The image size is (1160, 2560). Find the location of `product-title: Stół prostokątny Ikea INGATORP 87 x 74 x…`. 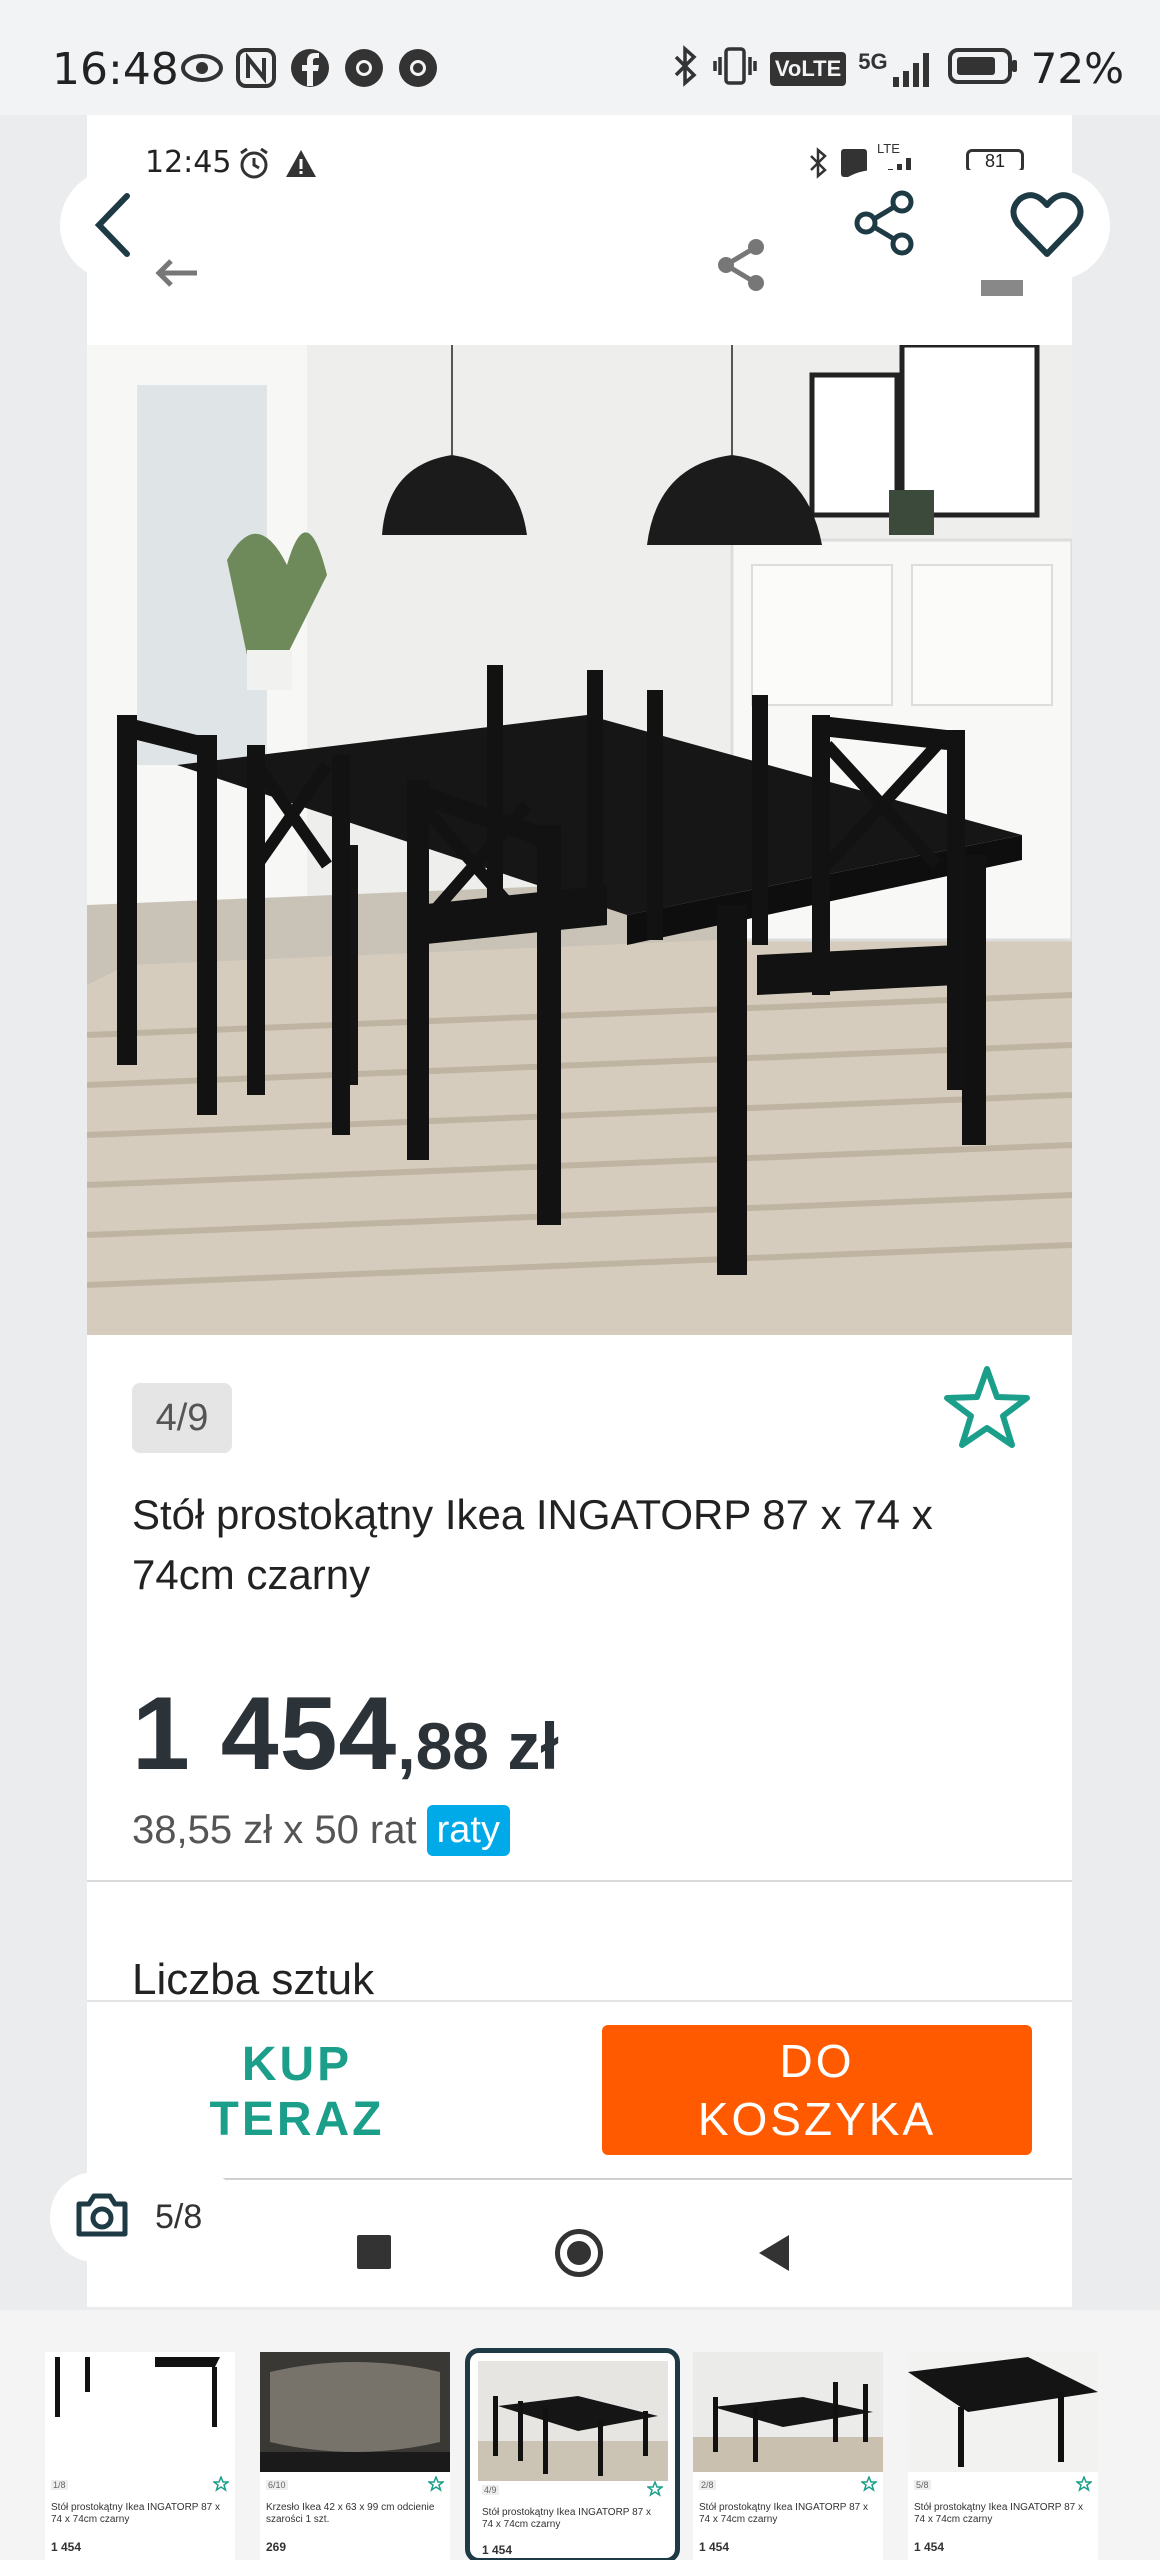

product-title: Stół prostokątny Ikea INGATORP 87 x 74 x… is located at coordinates (532, 1544).